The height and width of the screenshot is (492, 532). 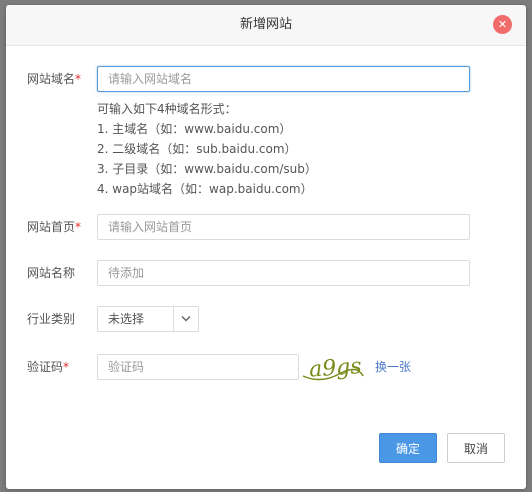 I want to click on site-name-input, so click(x=283, y=273).